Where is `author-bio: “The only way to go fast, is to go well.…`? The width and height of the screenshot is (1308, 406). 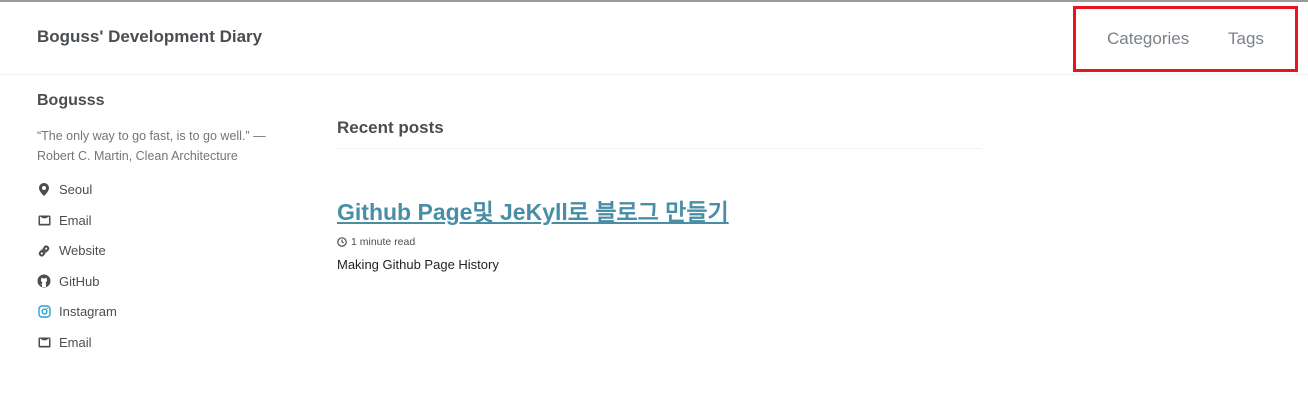 author-bio: “The only way to go fast, is to go well.… is located at coordinates (151, 146).